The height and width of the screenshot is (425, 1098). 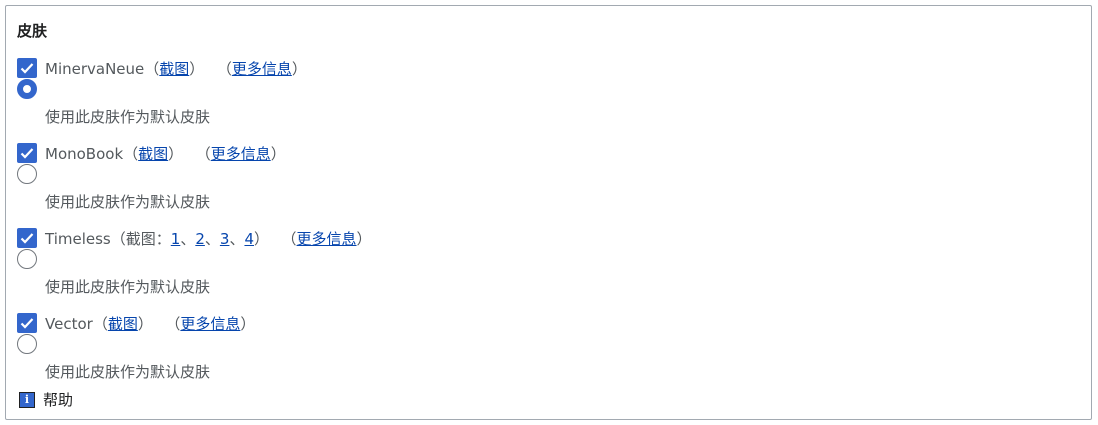 I want to click on skin-label: Timeless（截图：1、2、3、4） （更多信息）, so click(x=208, y=238).